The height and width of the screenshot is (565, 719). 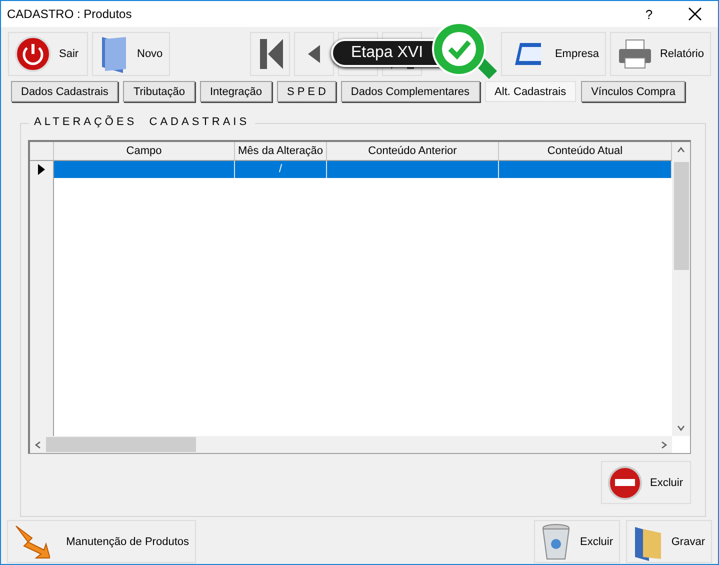 I want to click on column-header: Mês da Alteração, so click(x=281, y=151).